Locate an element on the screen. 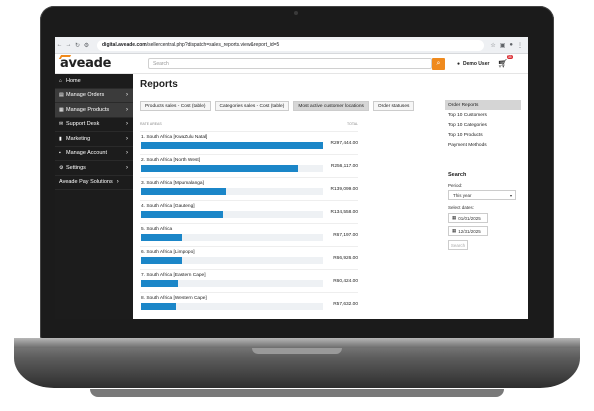 Image resolution: width=594 pixels, height=411 pixels. chart-category-label: 1. South Africa [KwaZulu Natal] is located at coordinates (174, 137).